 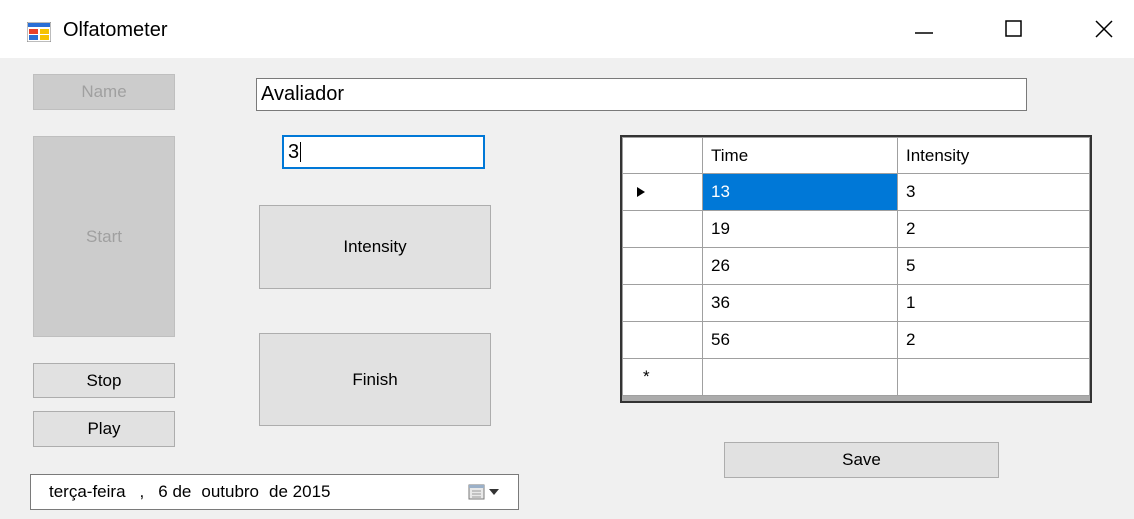 I want to click on cell-time: 36, so click(x=800, y=303).